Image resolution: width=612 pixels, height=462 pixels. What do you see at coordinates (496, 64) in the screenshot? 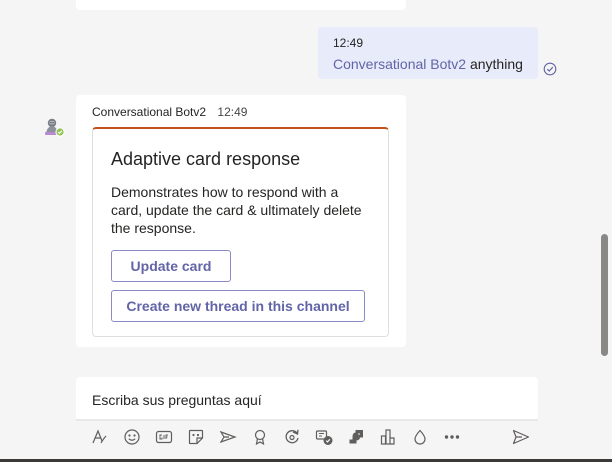
I see `outgoing-body: anything` at bounding box center [496, 64].